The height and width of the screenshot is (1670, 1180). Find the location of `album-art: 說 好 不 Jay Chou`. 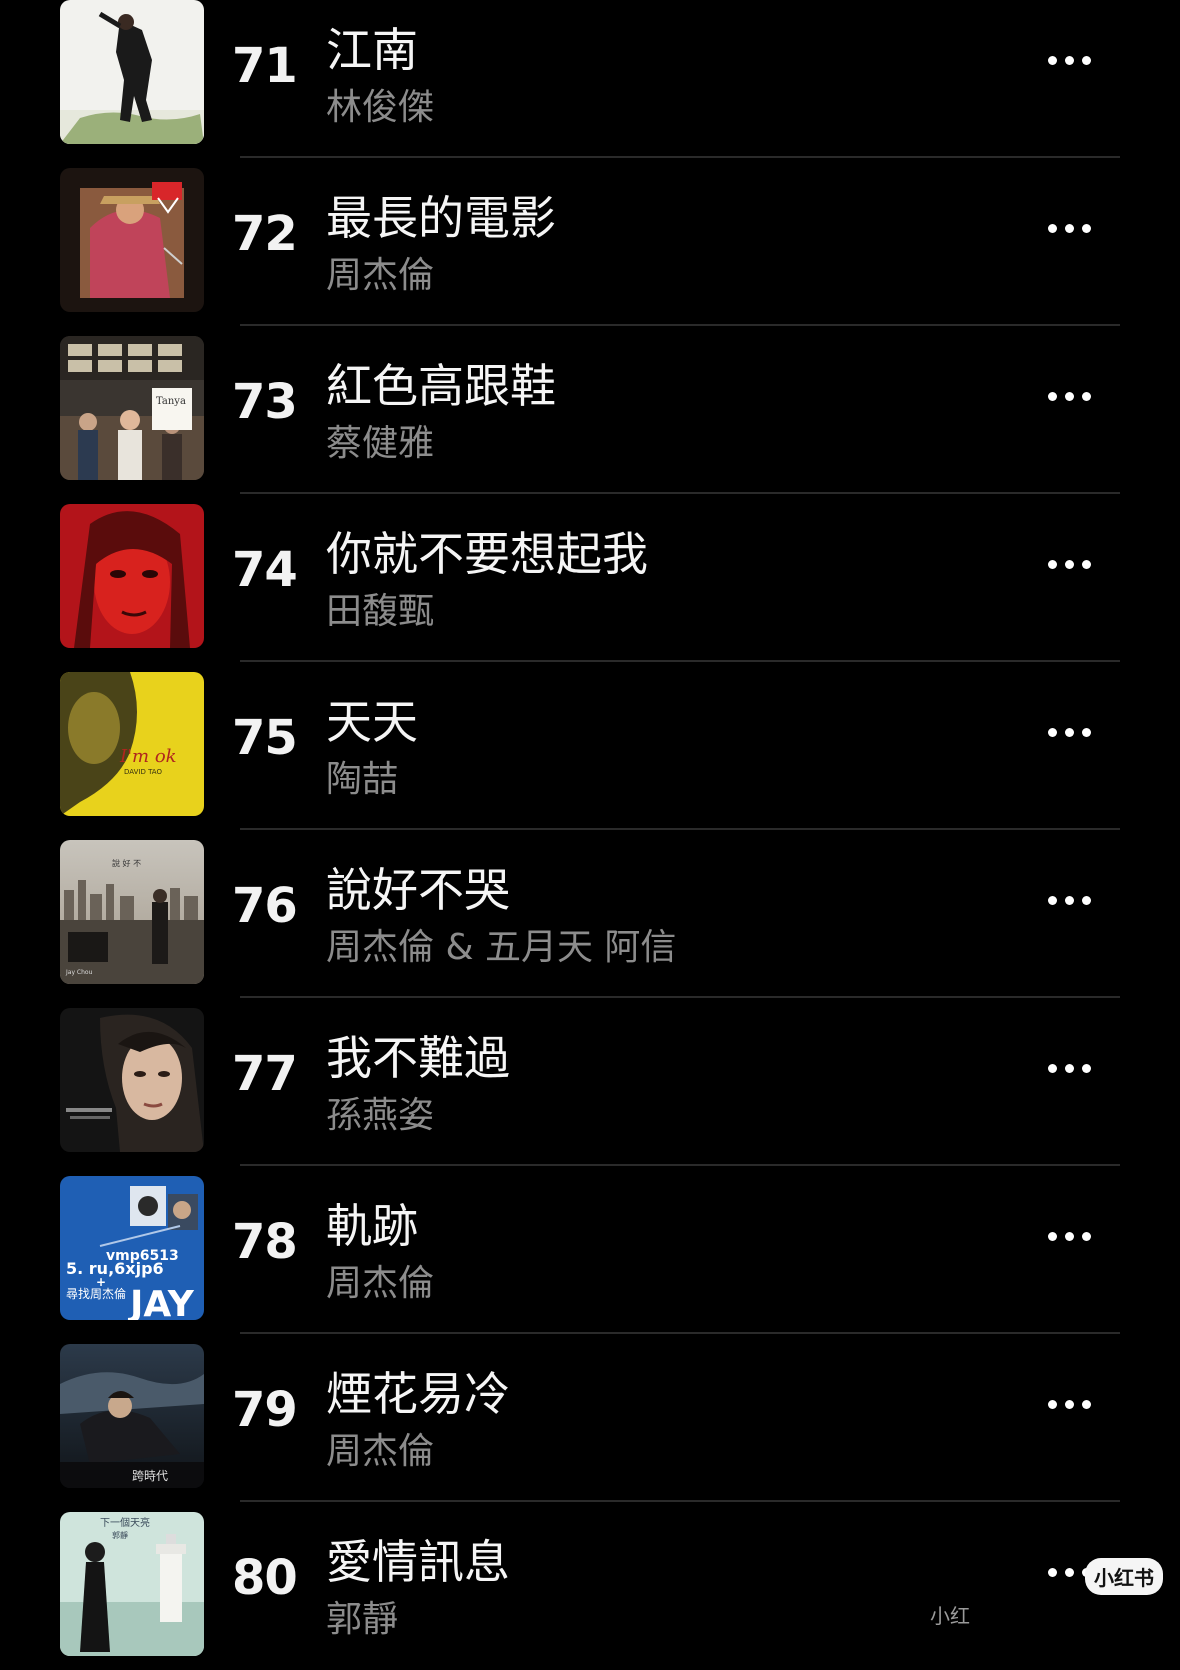

album-art: 說 好 不 Jay Chou is located at coordinates (132, 912).